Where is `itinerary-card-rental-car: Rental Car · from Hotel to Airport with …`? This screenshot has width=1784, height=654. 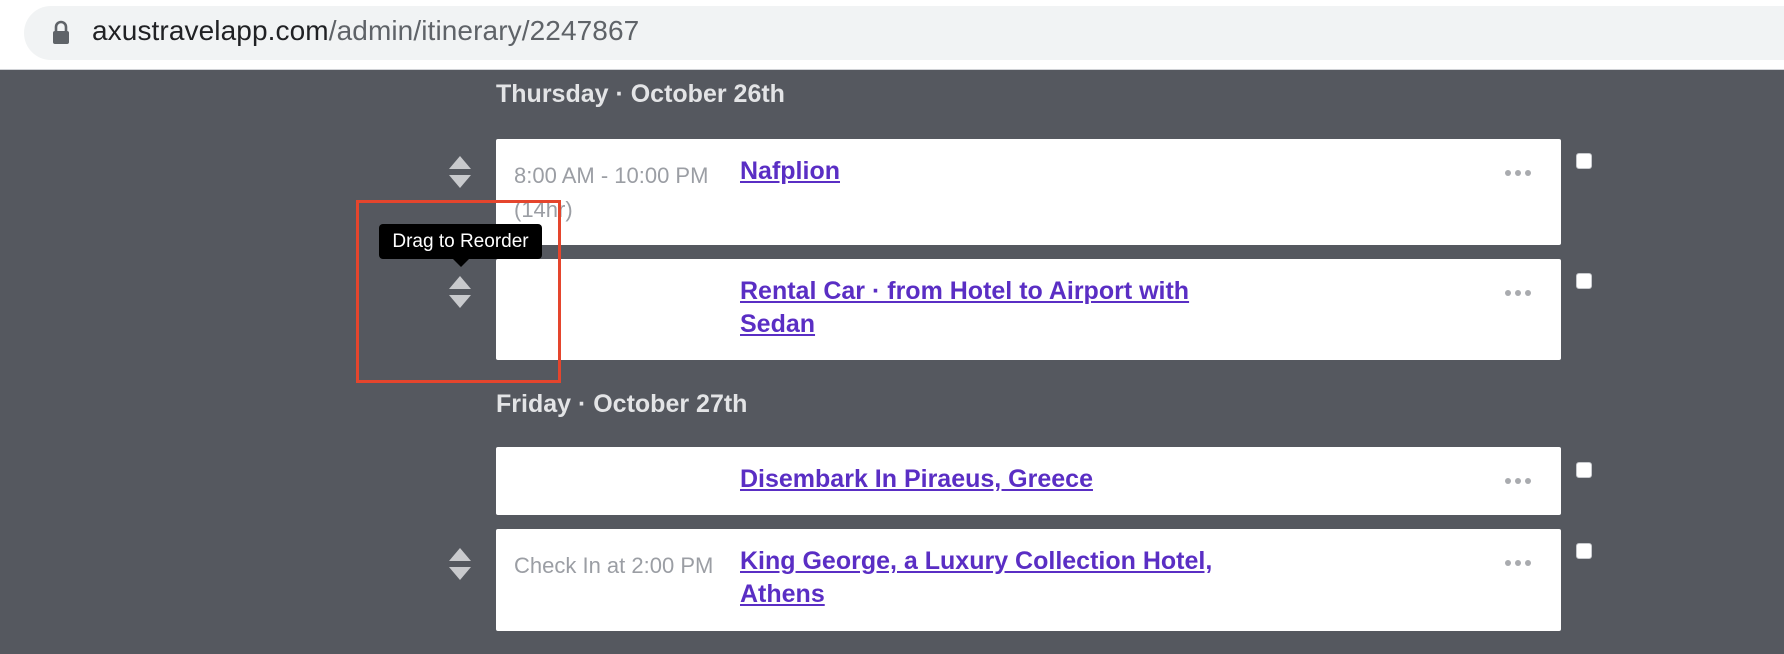
itinerary-card-rental-car: Rental Car · from Hotel to Airport with … is located at coordinates (1028, 309).